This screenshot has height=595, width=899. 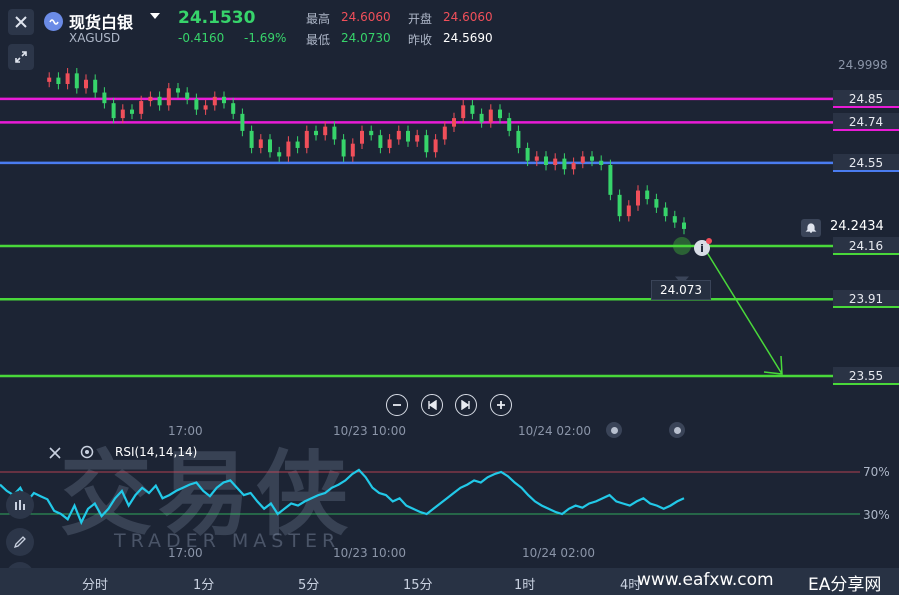 What do you see at coordinates (101, 21) in the screenshot?
I see `symbol-name: 现货白银` at bounding box center [101, 21].